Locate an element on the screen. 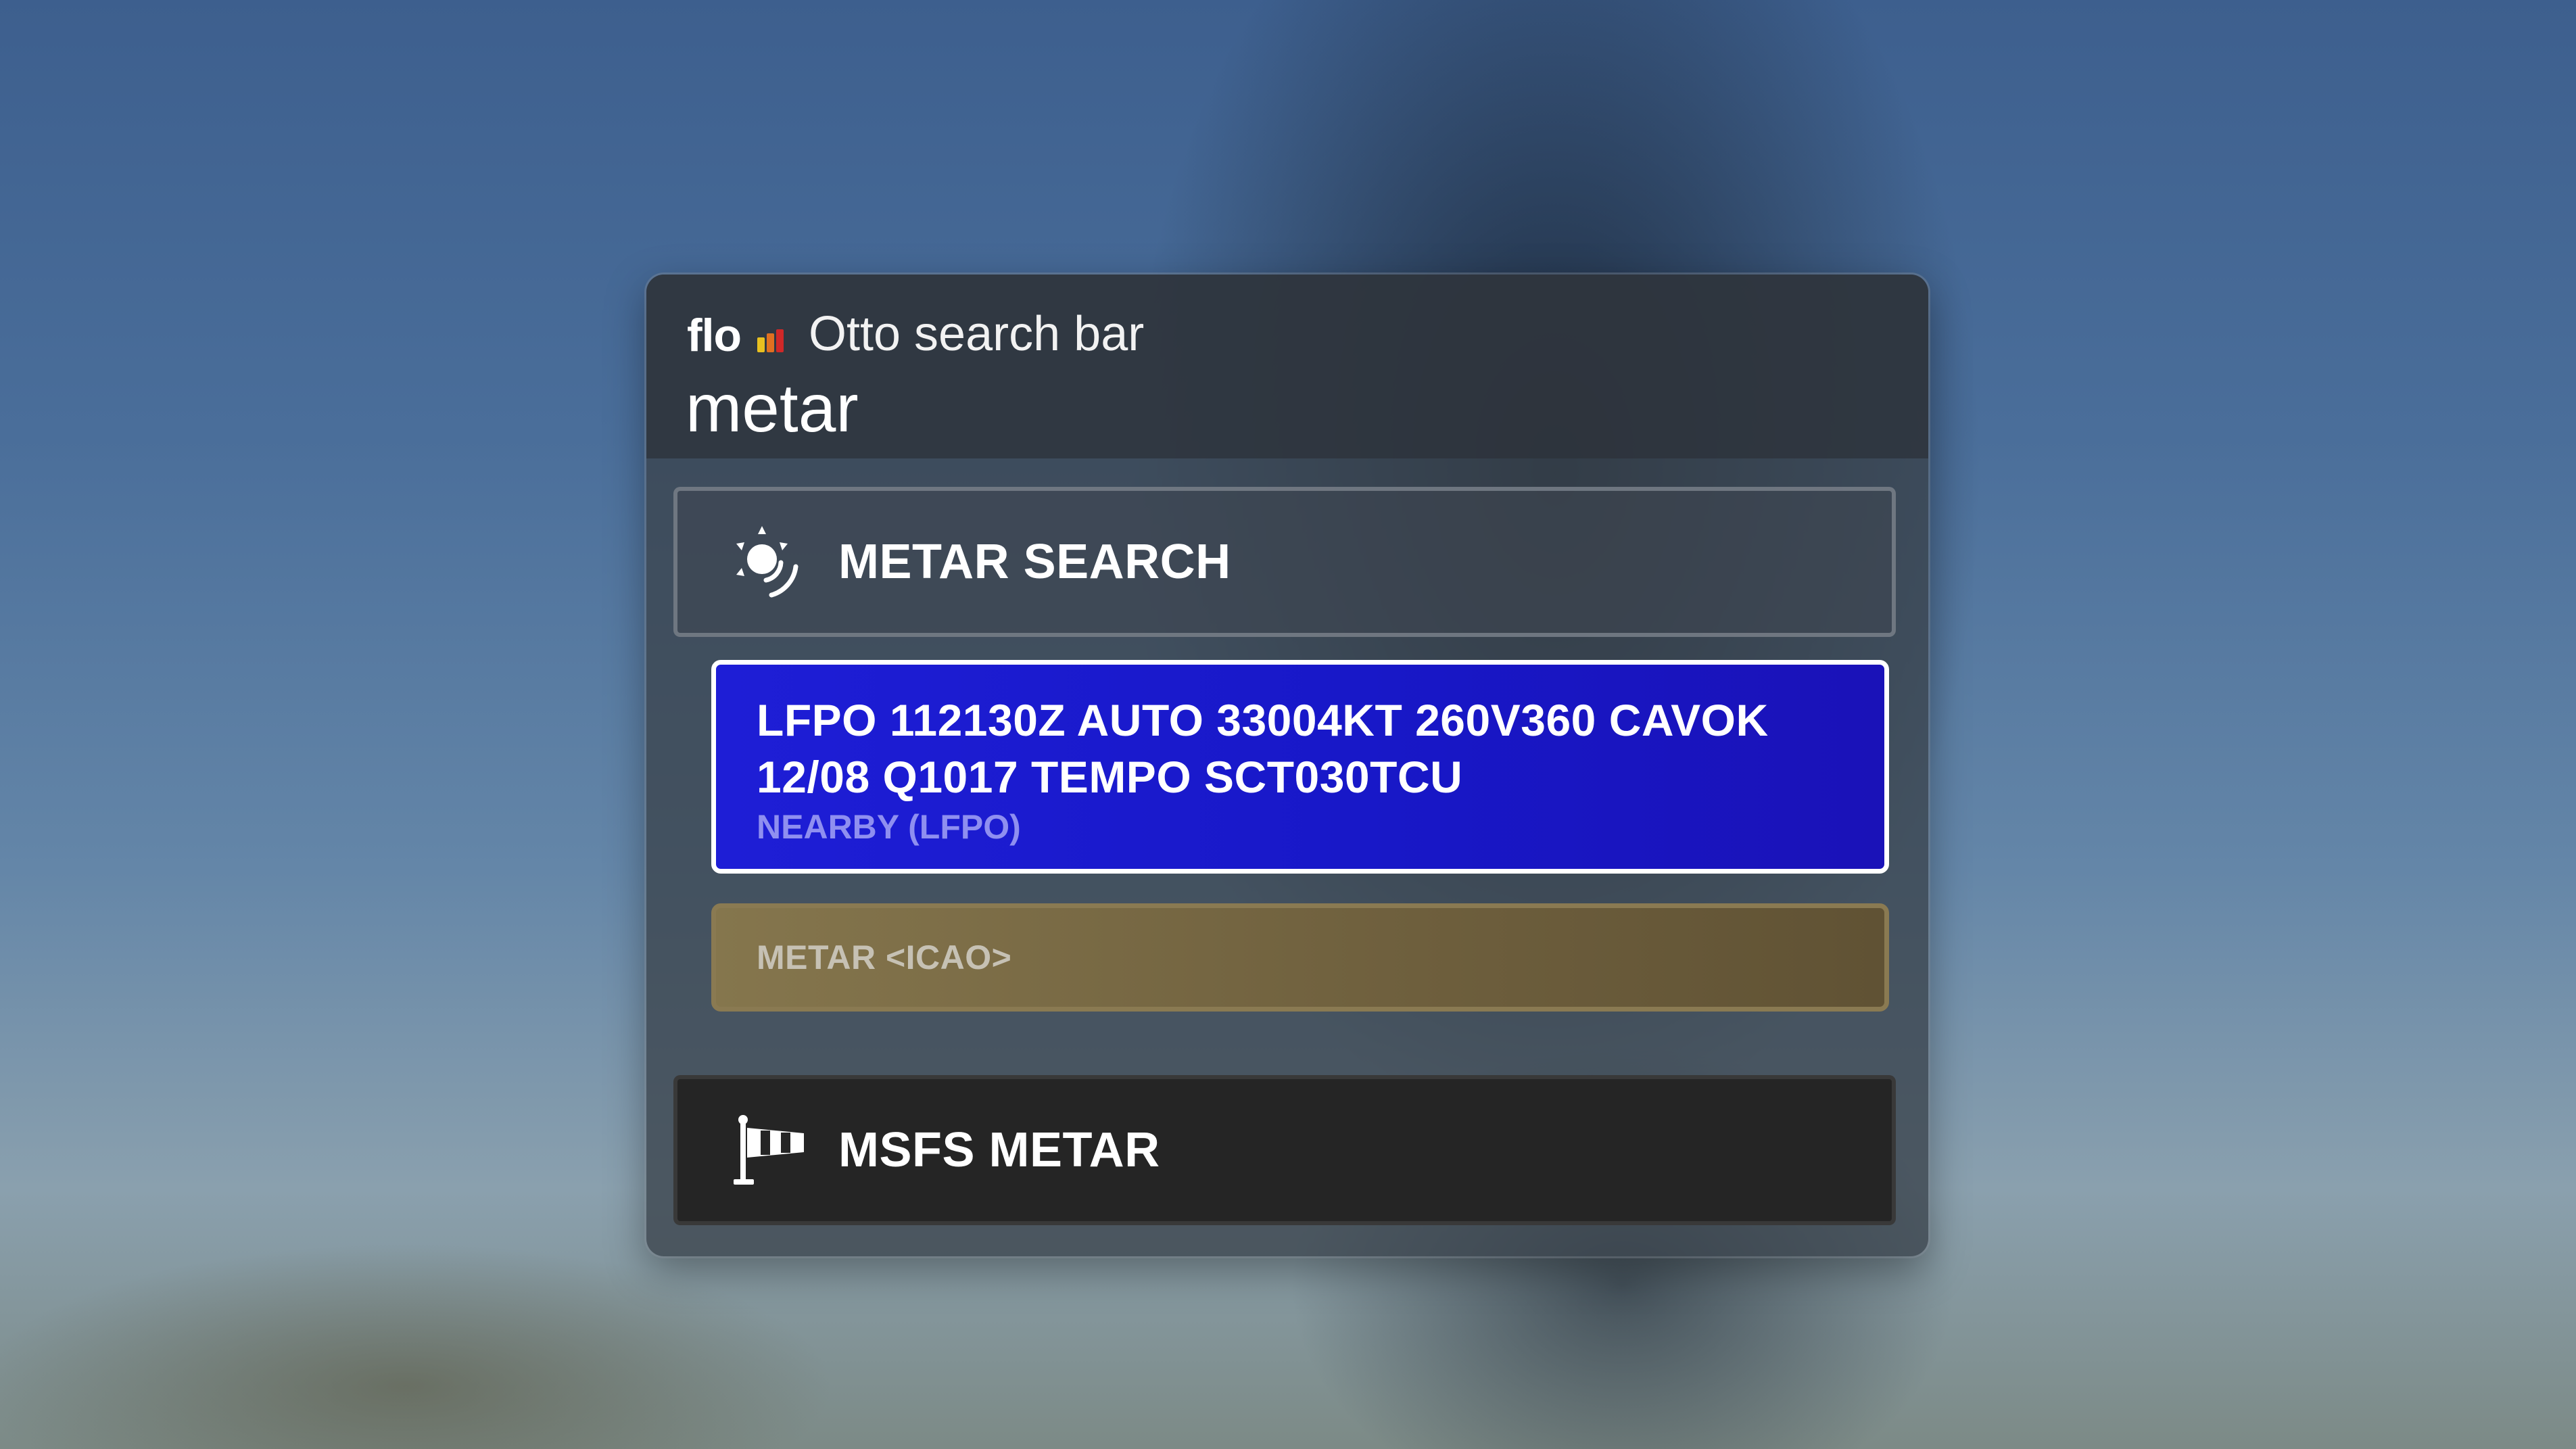  search-header: flow flo Otto search bar is located at coordinates (1287, 367).